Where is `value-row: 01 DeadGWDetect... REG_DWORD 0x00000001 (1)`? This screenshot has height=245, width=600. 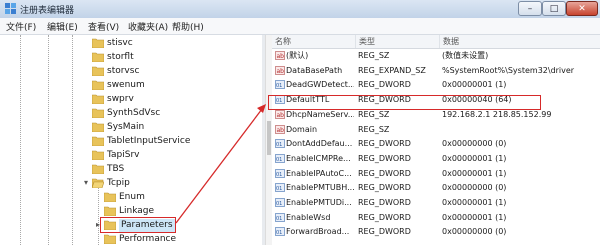 value-row: 01 DeadGWDetect... REG_DWORD 0x00000001 (1) is located at coordinates (436, 84).